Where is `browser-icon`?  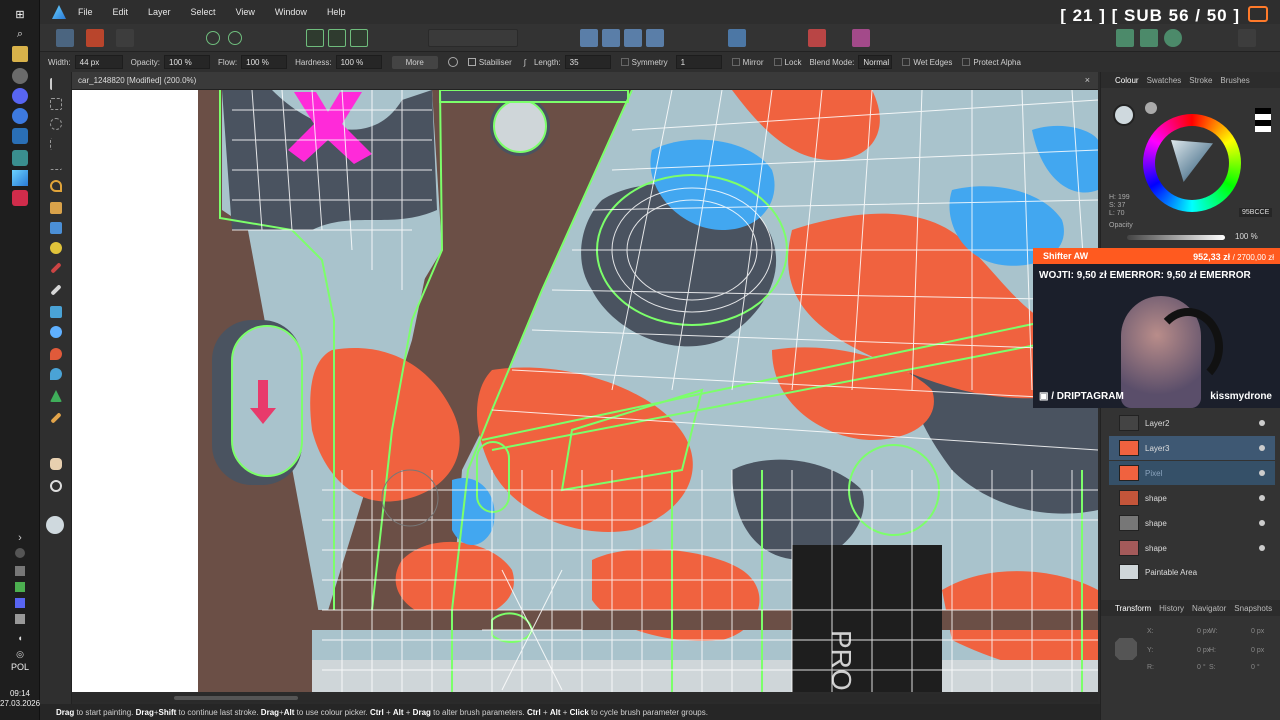 browser-icon is located at coordinates (20, 116).